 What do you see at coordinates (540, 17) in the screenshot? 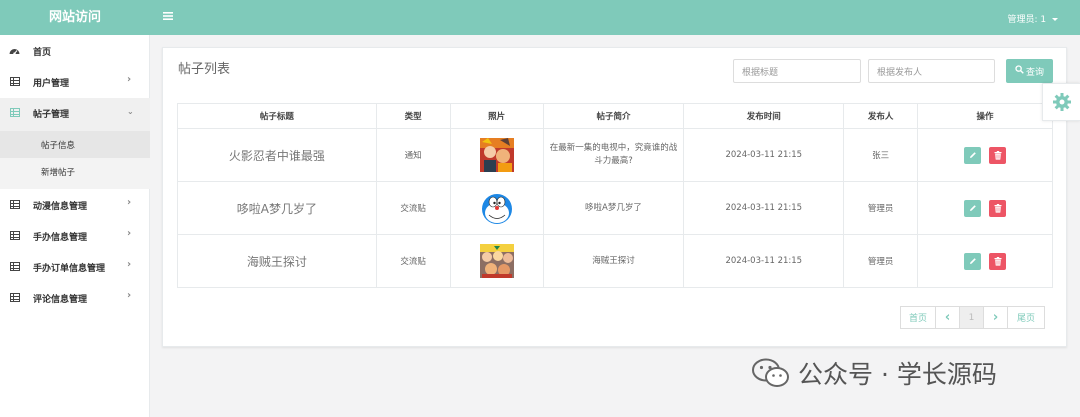
I see `top-navbar: 网站访问 管理员: 1` at bounding box center [540, 17].